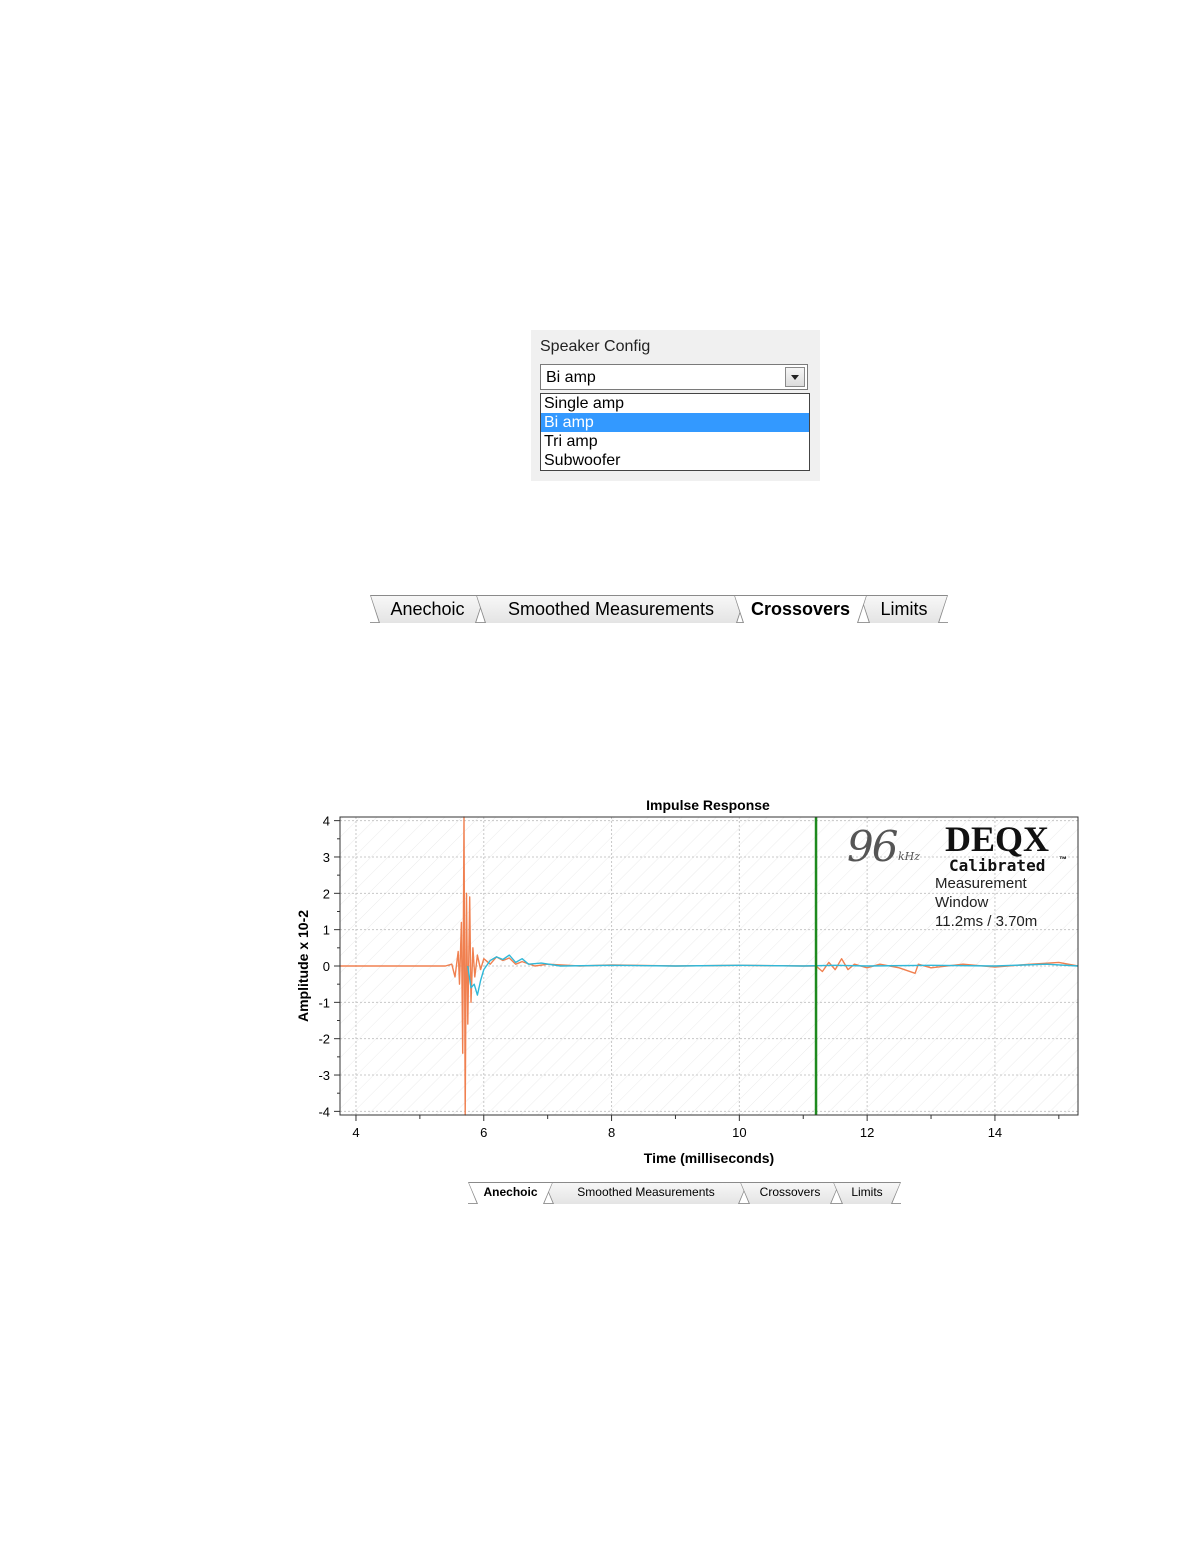 This screenshot has height=1546, width=1190. Describe the element at coordinates (795, 377) in the screenshot. I see `chevron-down-icon` at that location.